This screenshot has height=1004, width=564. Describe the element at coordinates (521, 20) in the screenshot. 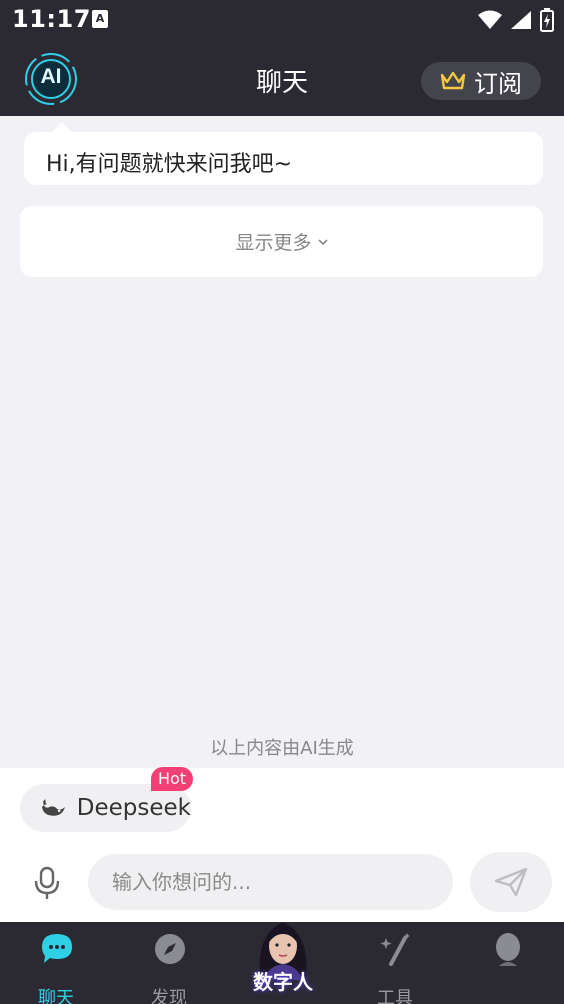

I see `signal-icon` at that location.